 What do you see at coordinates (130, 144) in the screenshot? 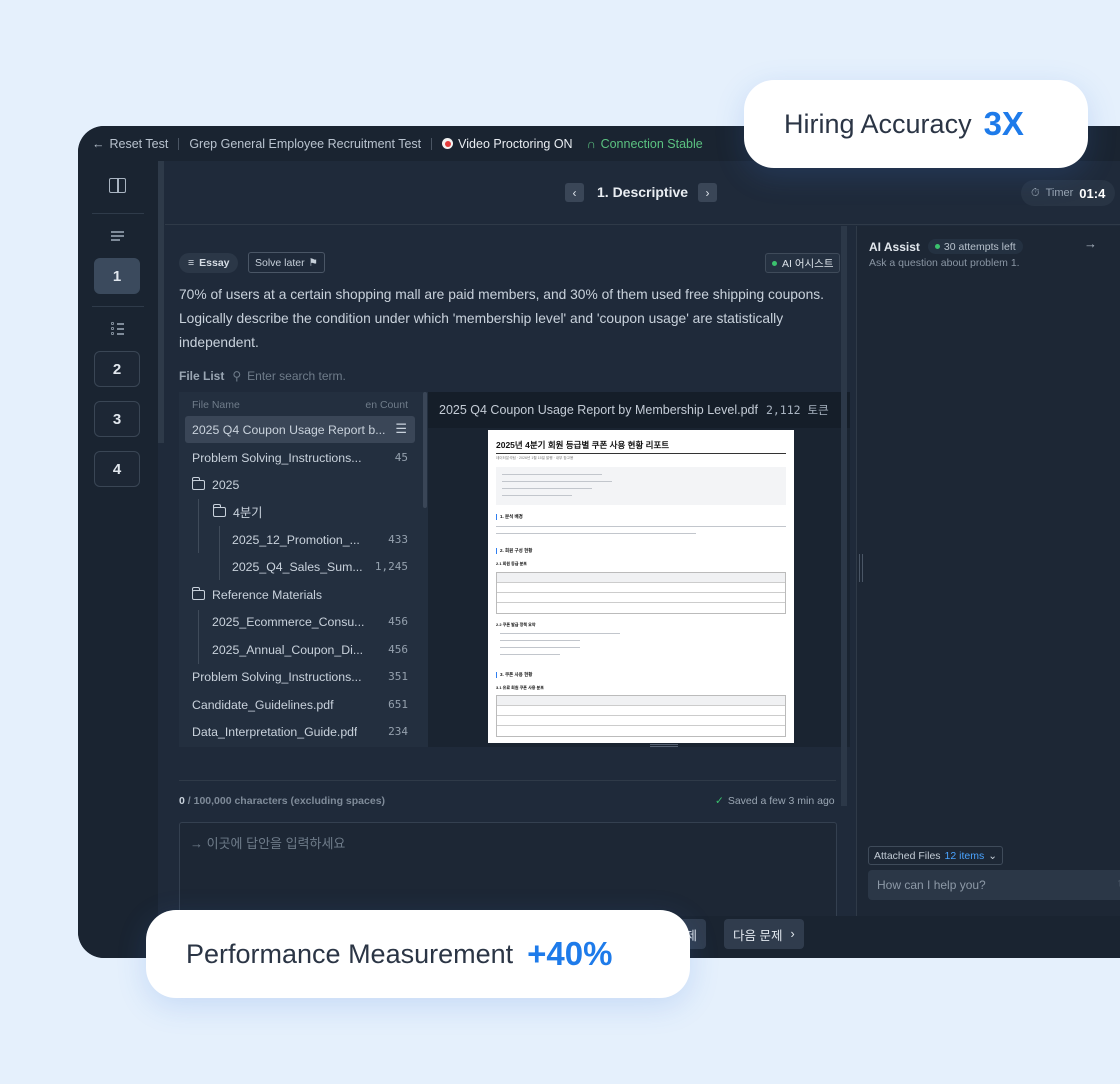
I see `reset-test-link: ← Reset Test` at bounding box center [130, 144].